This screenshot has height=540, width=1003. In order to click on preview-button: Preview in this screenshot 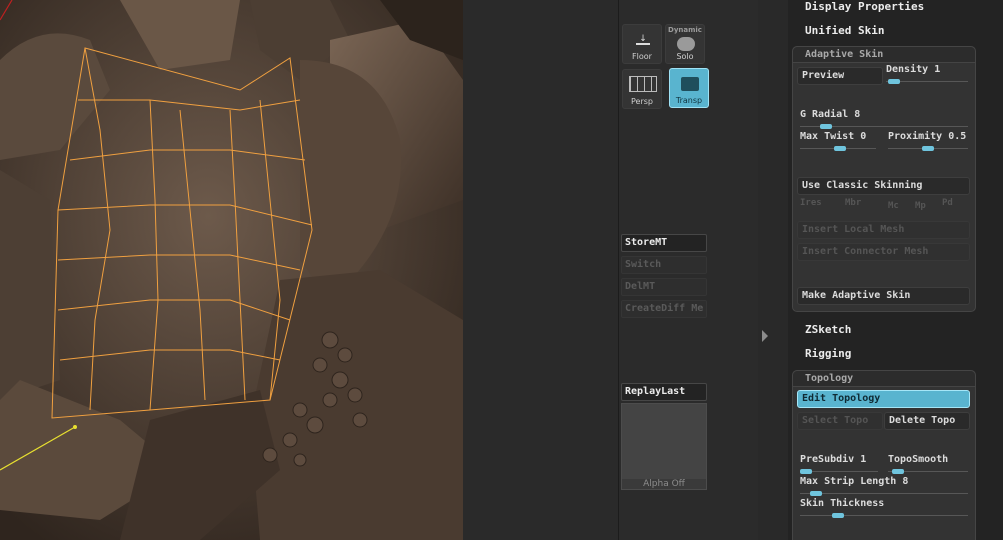, I will do `click(840, 76)`.